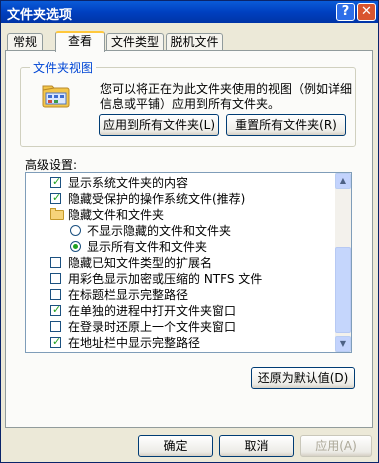 The height and width of the screenshot is (463, 379). What do you see at coordinates (56, 96) in the screenshot?
I see `folder-view-icon` at bounding box center [56, 96].